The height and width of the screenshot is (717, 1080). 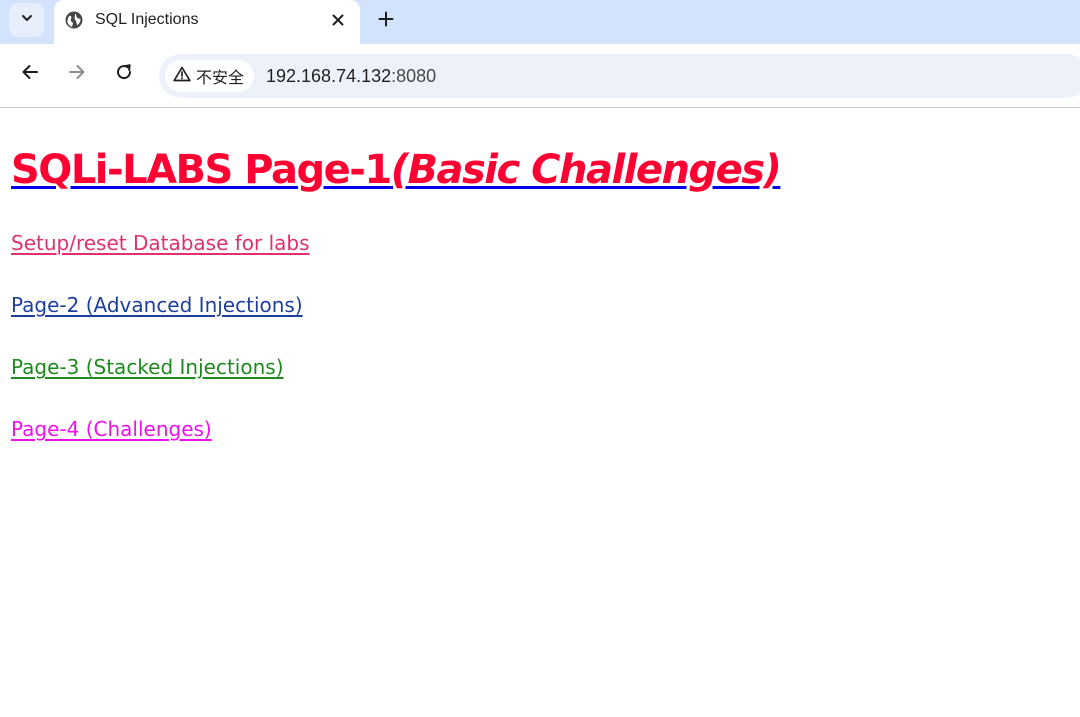 I want to click on url-host: 192.168.74.132, so click(x=329, y=76).